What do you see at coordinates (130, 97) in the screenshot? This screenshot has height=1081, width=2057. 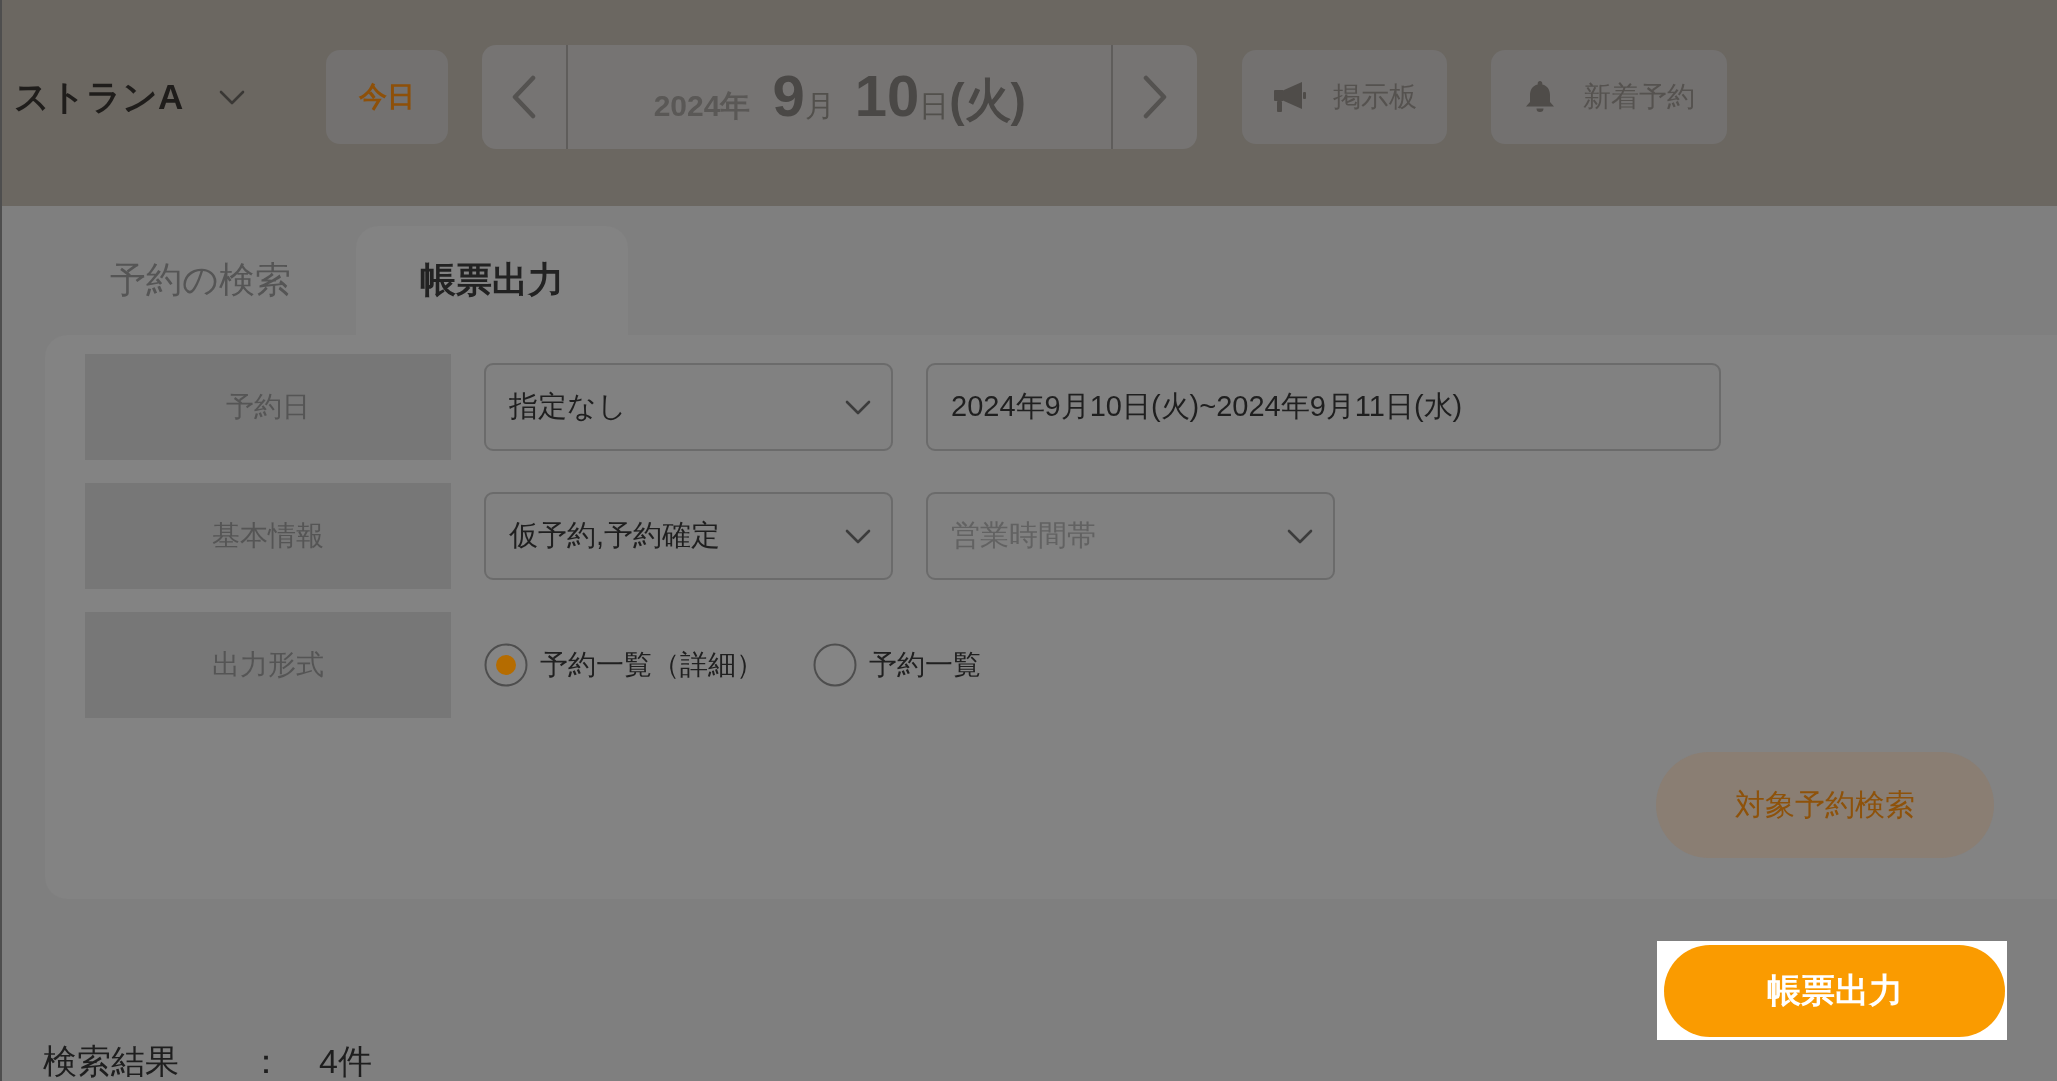 I see `restaurant-selector: ストランA` at bounding box center [130, 97].